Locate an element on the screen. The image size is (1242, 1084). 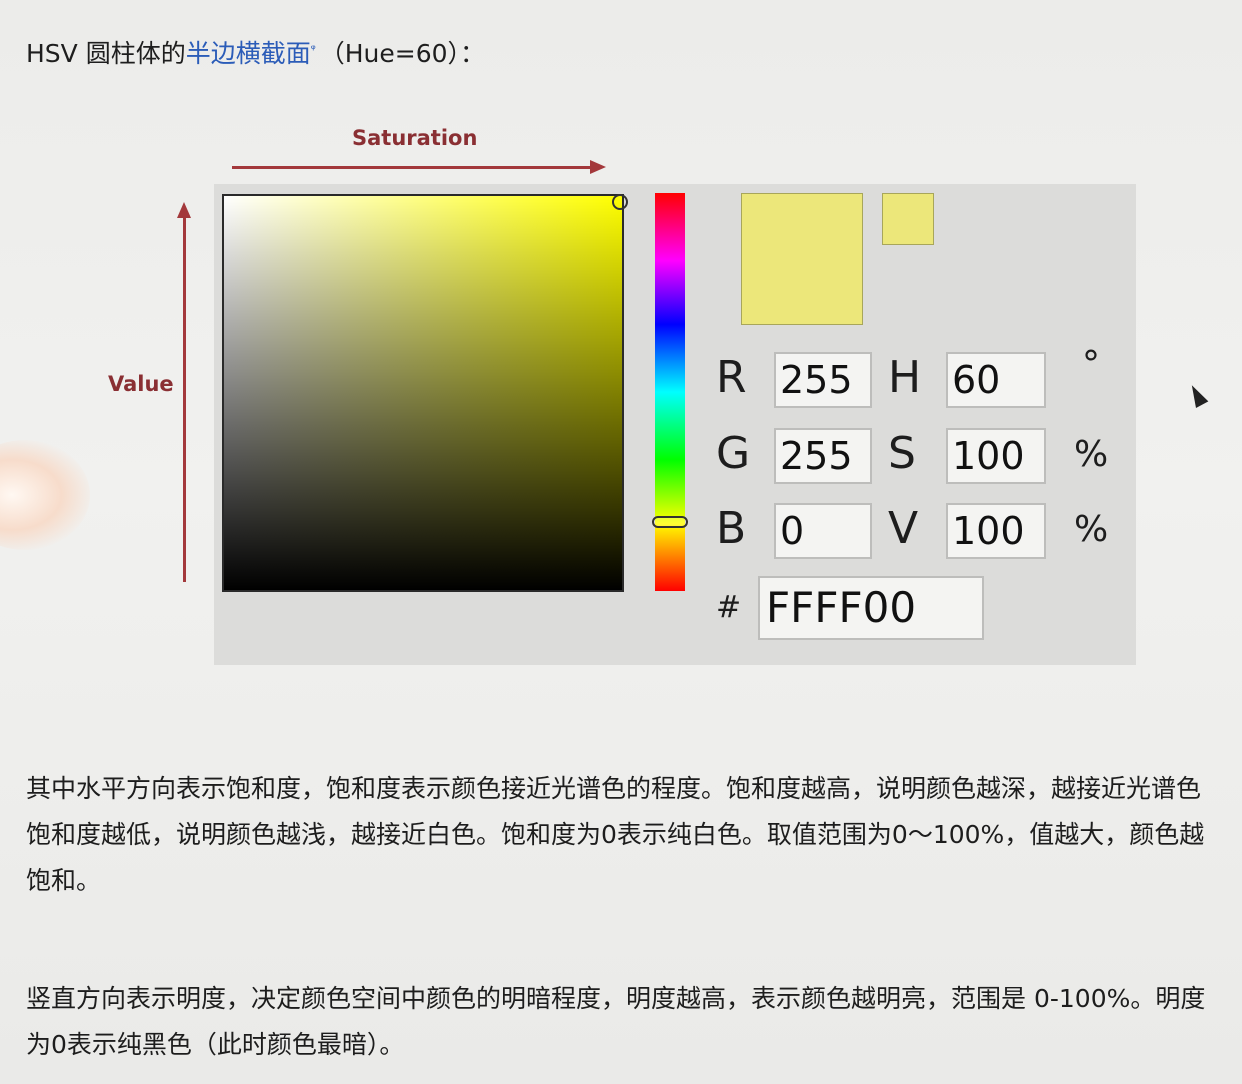
heading-suffix: （Hue=60）： is located at coordinates (402, 53).